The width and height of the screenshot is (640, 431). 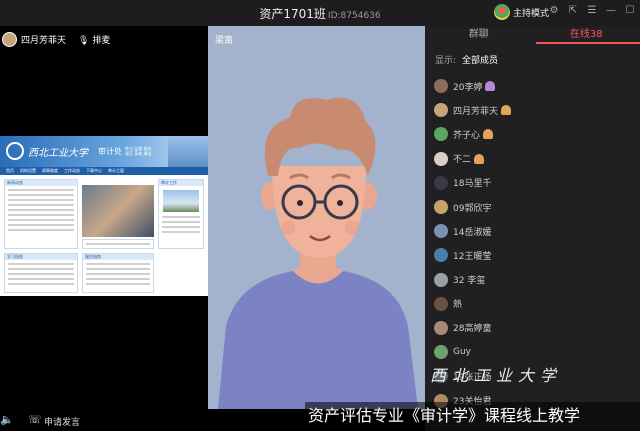 What do you see at coordinates (58, 153) in the screenshot?
I see `web-school-name: 西北工业大学` at bounding box center [58, 153].